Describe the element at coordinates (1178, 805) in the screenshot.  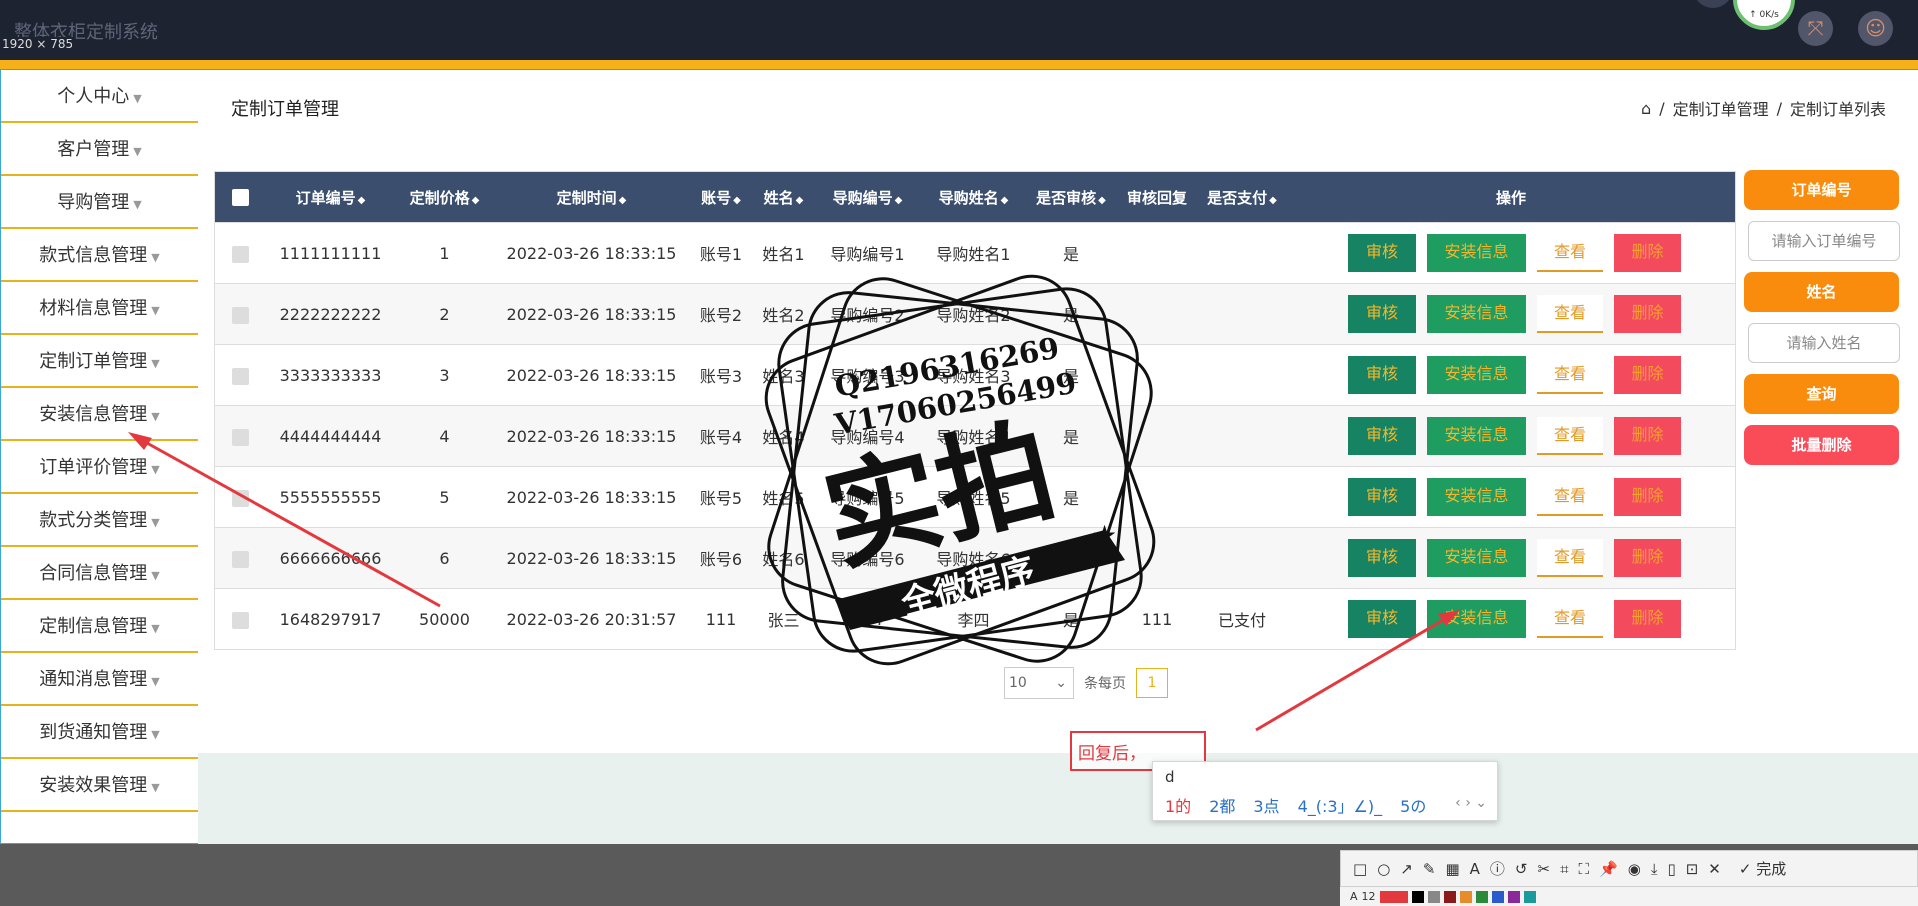
I see `ime-candidate: 1的` at that location.